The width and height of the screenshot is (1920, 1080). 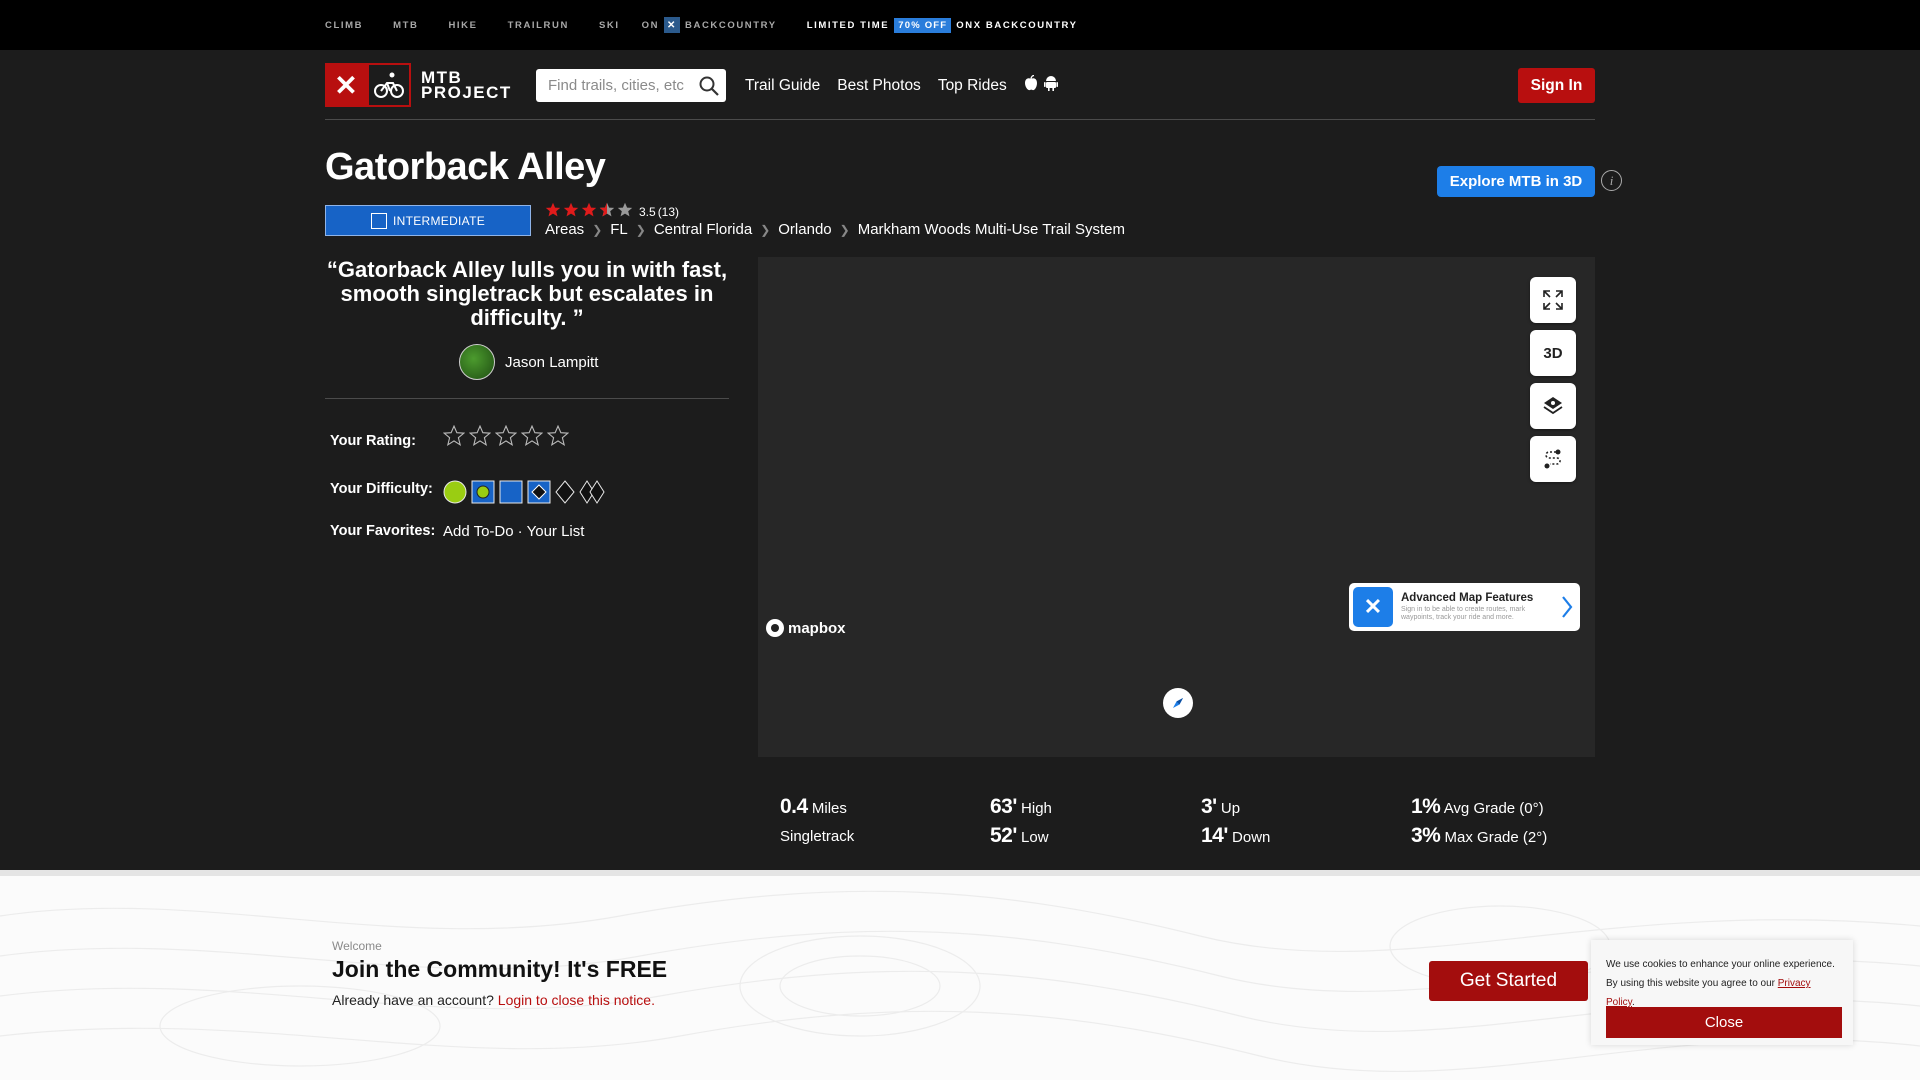 I want to click on breadcrumb-fl: FL, so click(x=619, y=229).